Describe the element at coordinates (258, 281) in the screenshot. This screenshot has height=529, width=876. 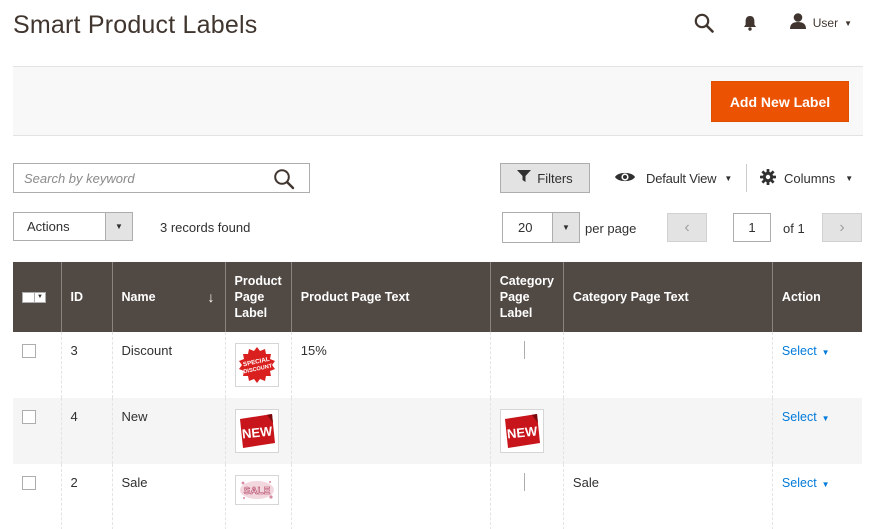
I see `col-product-page-label-line1: Product` at that location.